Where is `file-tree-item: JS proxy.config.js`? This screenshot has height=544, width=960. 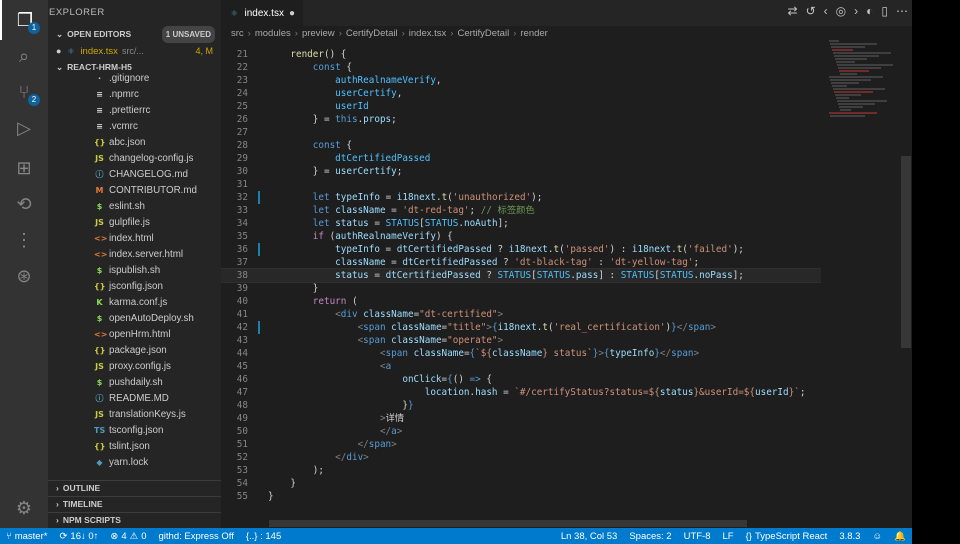 file-tree-item: JS proxy.config.js is located at coordinates (134, 366).